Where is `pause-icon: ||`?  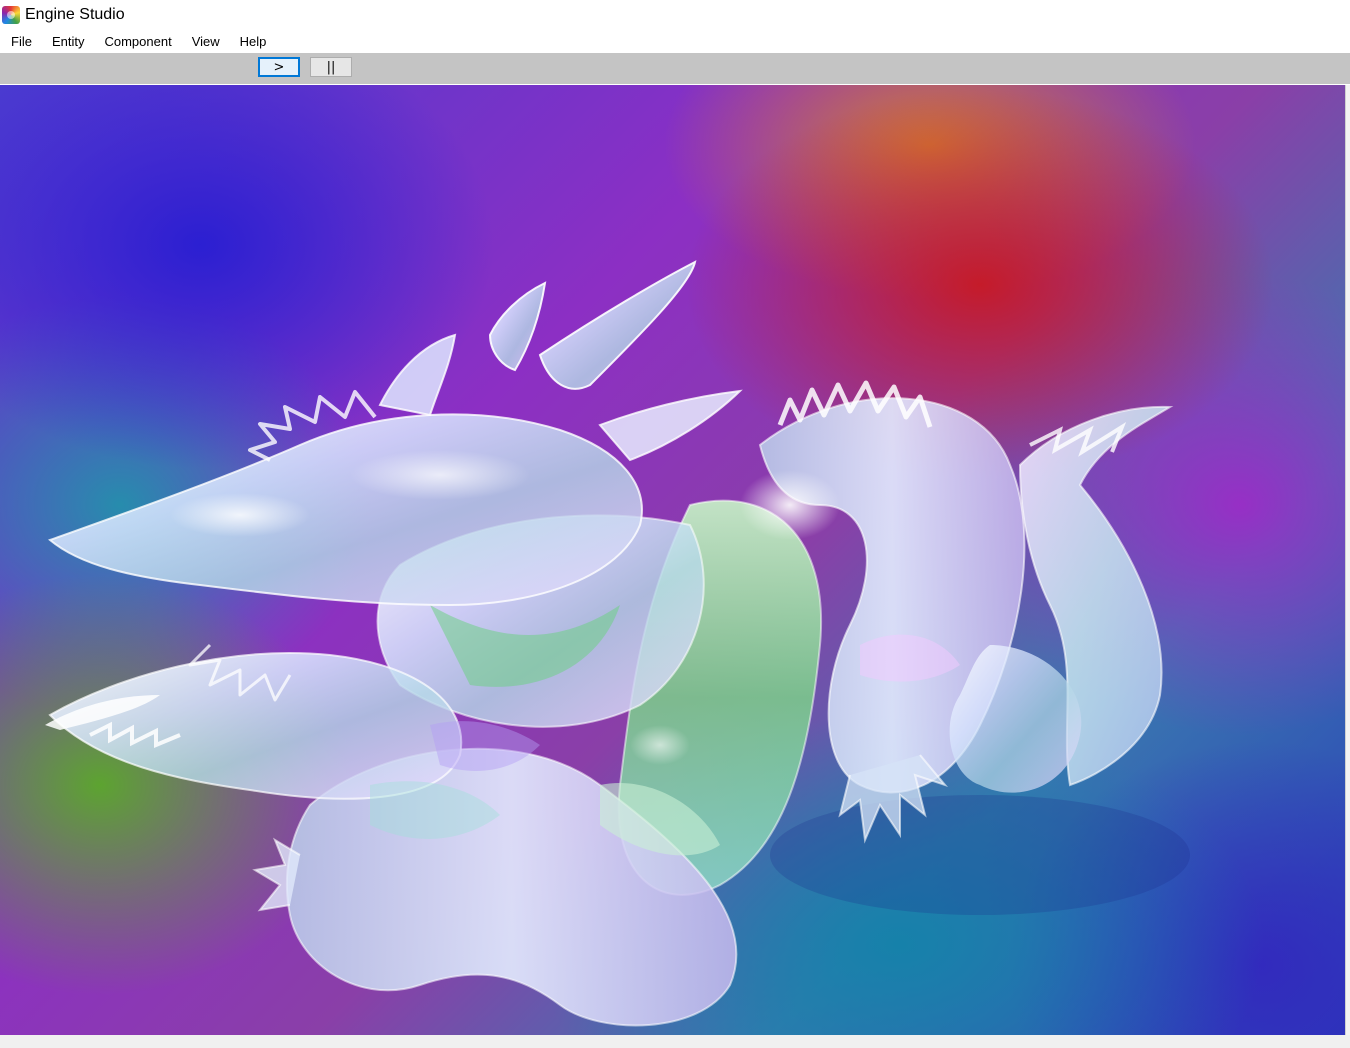
pause-icon: || is located at coordinates (331, 67).